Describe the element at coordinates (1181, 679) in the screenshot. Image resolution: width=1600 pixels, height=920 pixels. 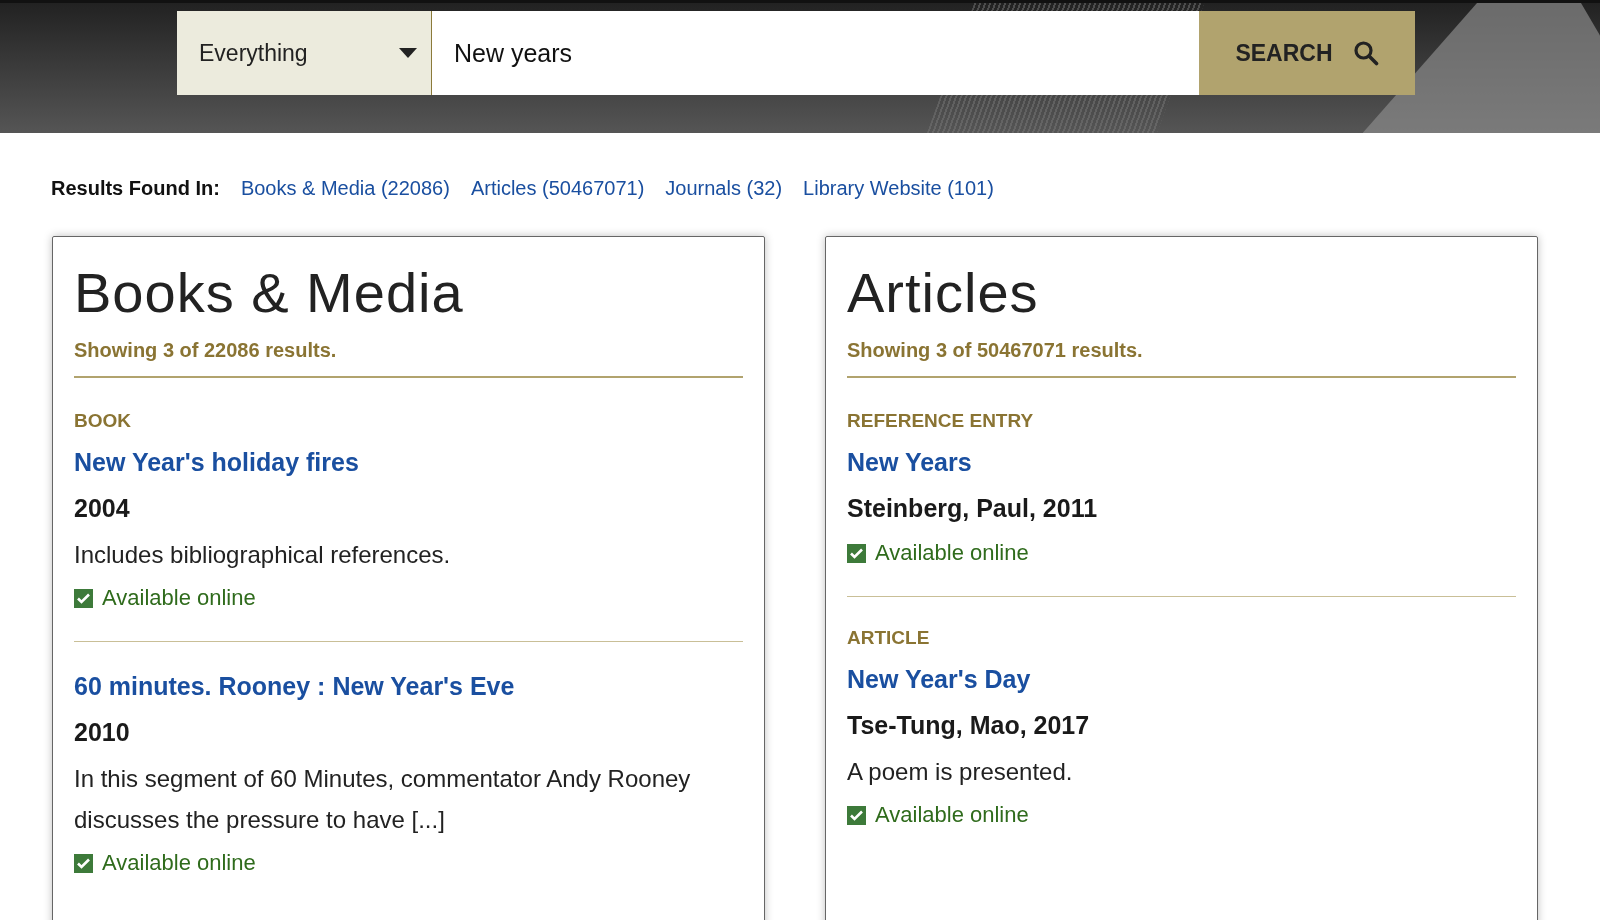
I see `item-title-link: New Year's Day` at that location.